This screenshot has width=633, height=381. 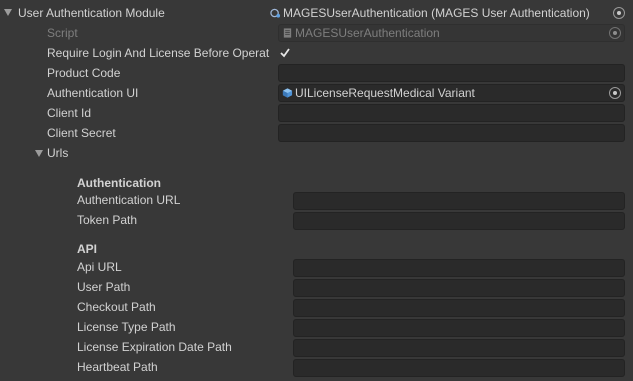 I want to click on heartbeat-path-label: Heartbeat Path, so click(x=117, y=367).